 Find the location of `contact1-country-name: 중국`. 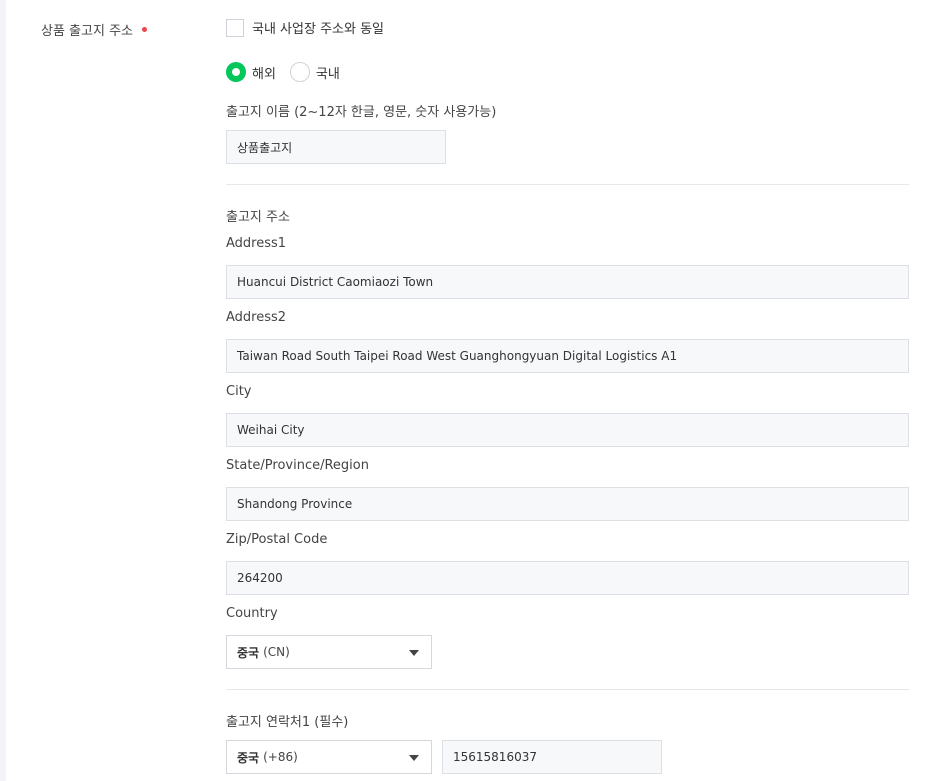

contact1-country-name: 중국 is located at coordinates (248, 757).